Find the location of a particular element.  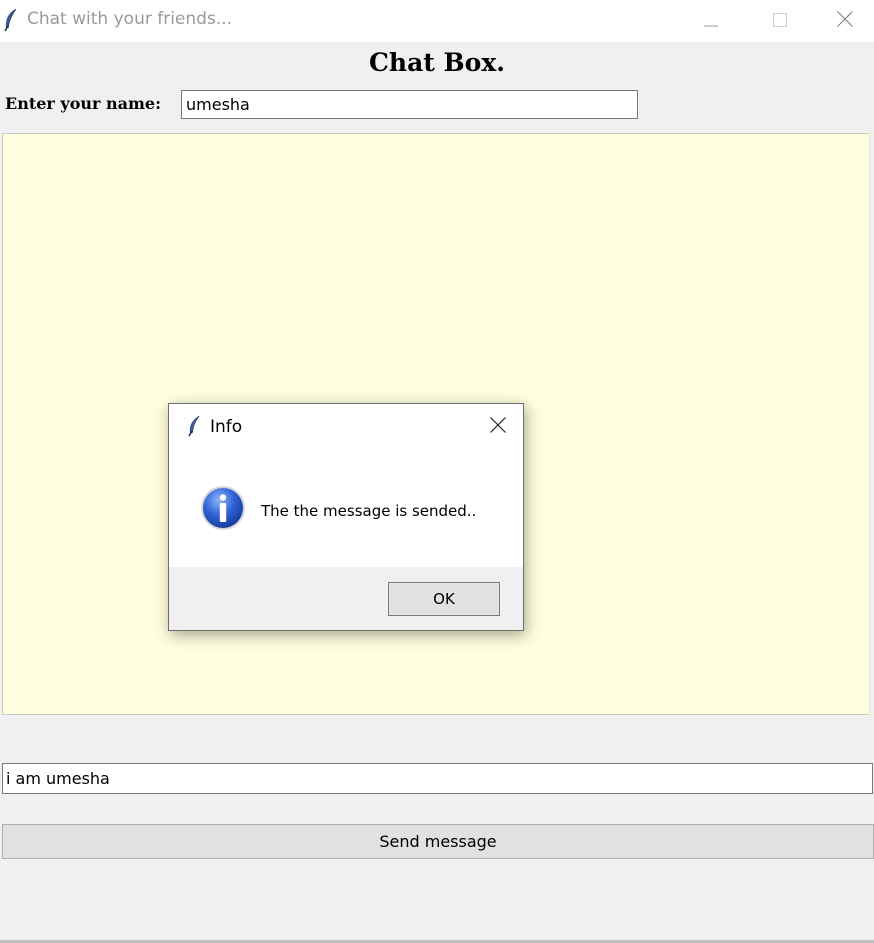

page-title: Chat Box. is located at coordinates (437, 62).